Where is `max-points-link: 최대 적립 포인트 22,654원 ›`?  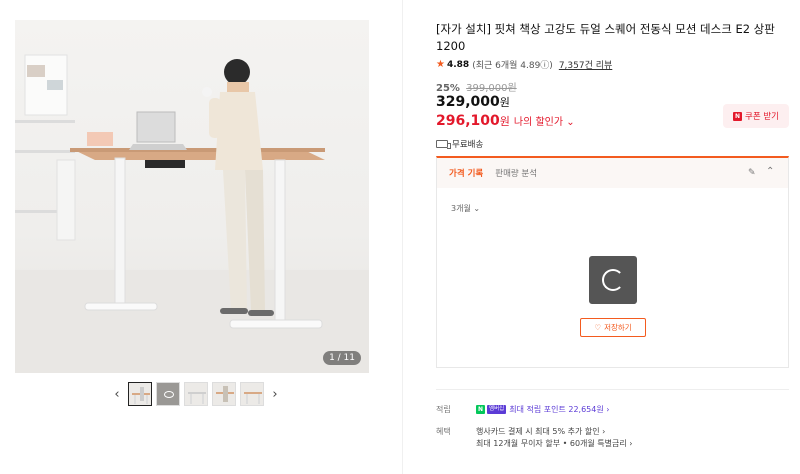
max-points-link: 최대 적립 포인트 22,654원 › is located at coordinates (559, 409).